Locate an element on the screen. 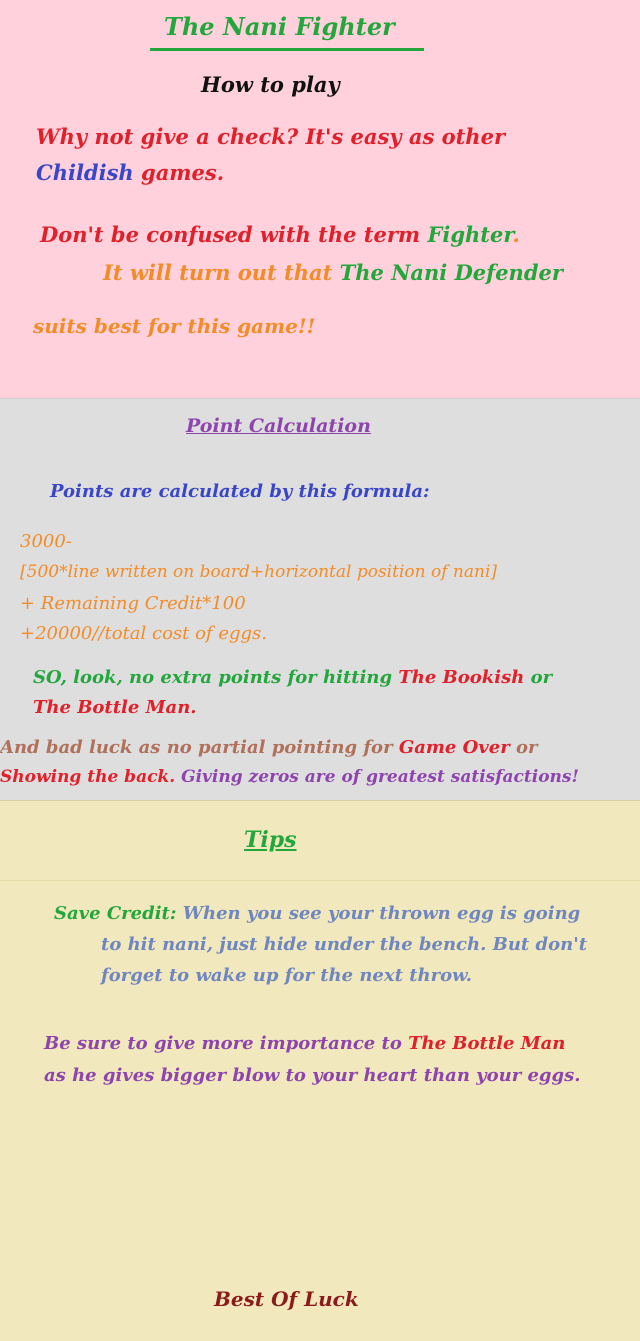 This screenshot has height=1341, width=640. fighter-line: Don't be confused with the term Fighter. is located at coordinates (280, 234).